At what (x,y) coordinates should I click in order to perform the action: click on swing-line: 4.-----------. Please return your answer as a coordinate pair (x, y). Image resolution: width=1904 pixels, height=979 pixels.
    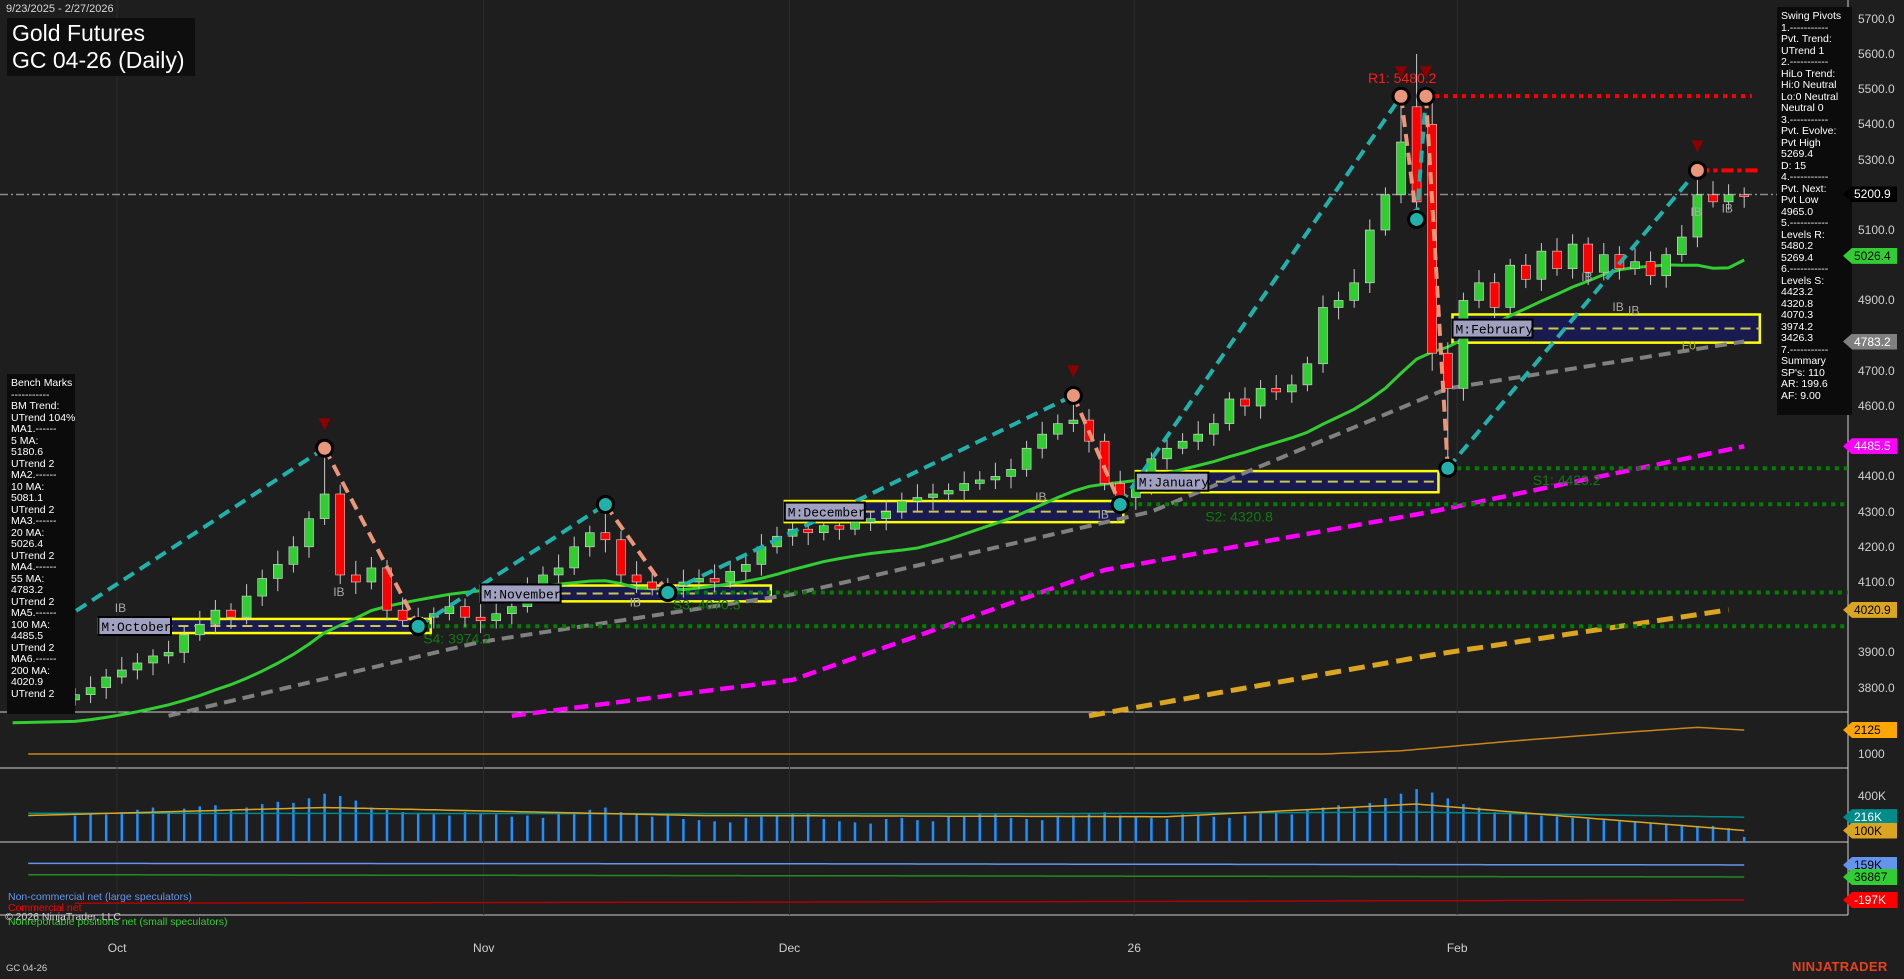
    Looking at the image, I should click on (1805, 177).